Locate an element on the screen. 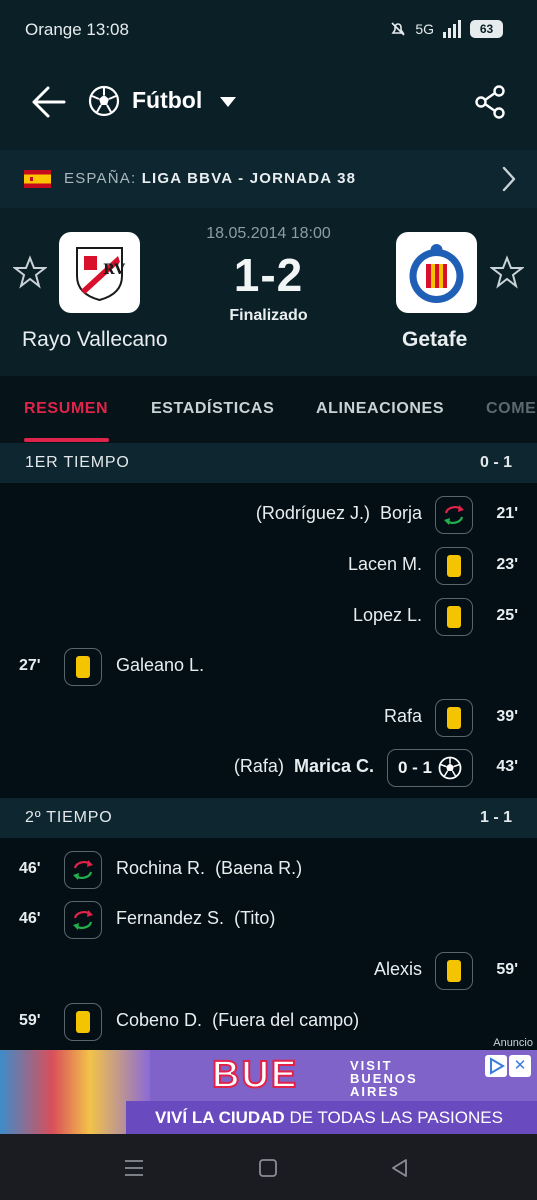 The height and width of the screenshot is (1200, 537). section-title: 1ER TIEMPO is located at coordinates (77, 462).